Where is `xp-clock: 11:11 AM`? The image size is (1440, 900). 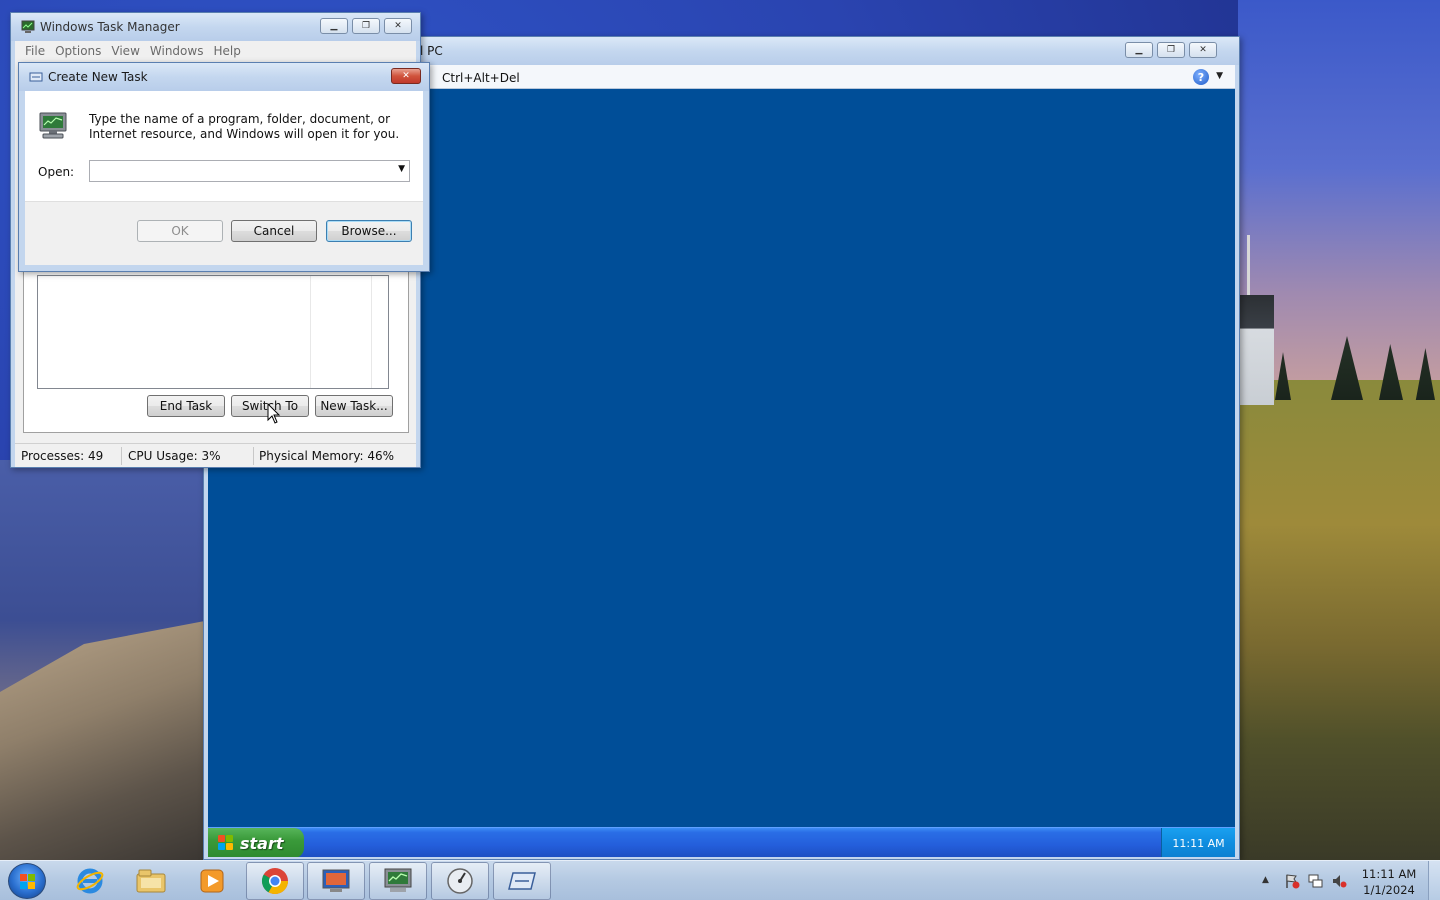 xp-clock: 11:11 AM is located at coordinates (1198, 843).